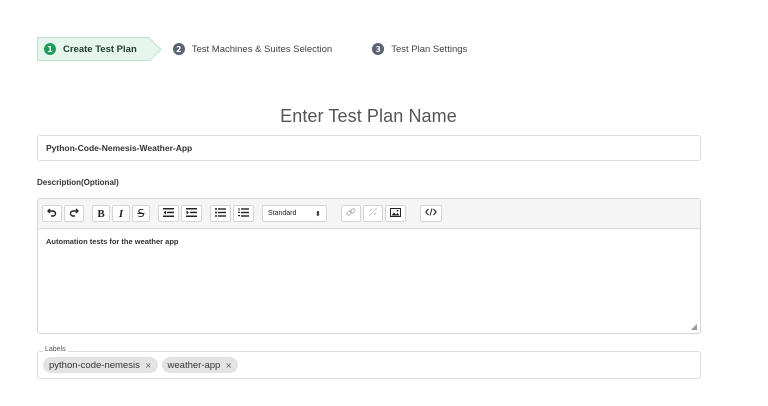 This screenshot has height=406, width=768. I want to click on step-label: Test Machines & Suites Selection, so click(262, 49).